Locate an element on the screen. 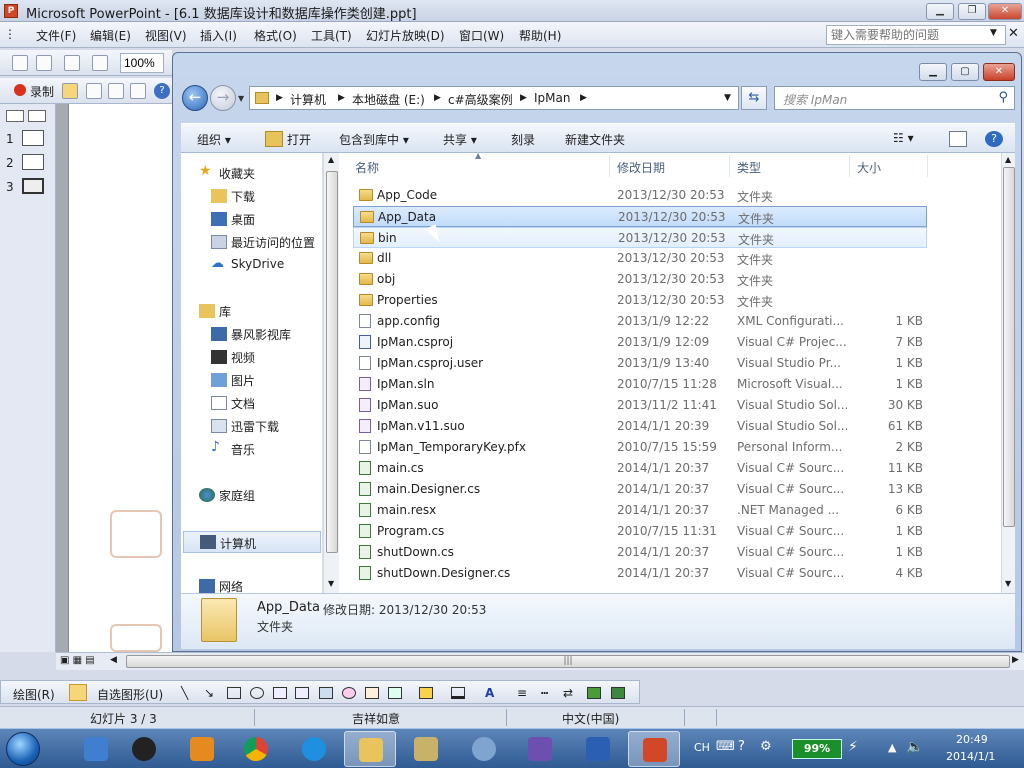 The height and width of the screenshot is (768, 1024). column-date-header: 修改日期 is located at coordinates (641, 167).